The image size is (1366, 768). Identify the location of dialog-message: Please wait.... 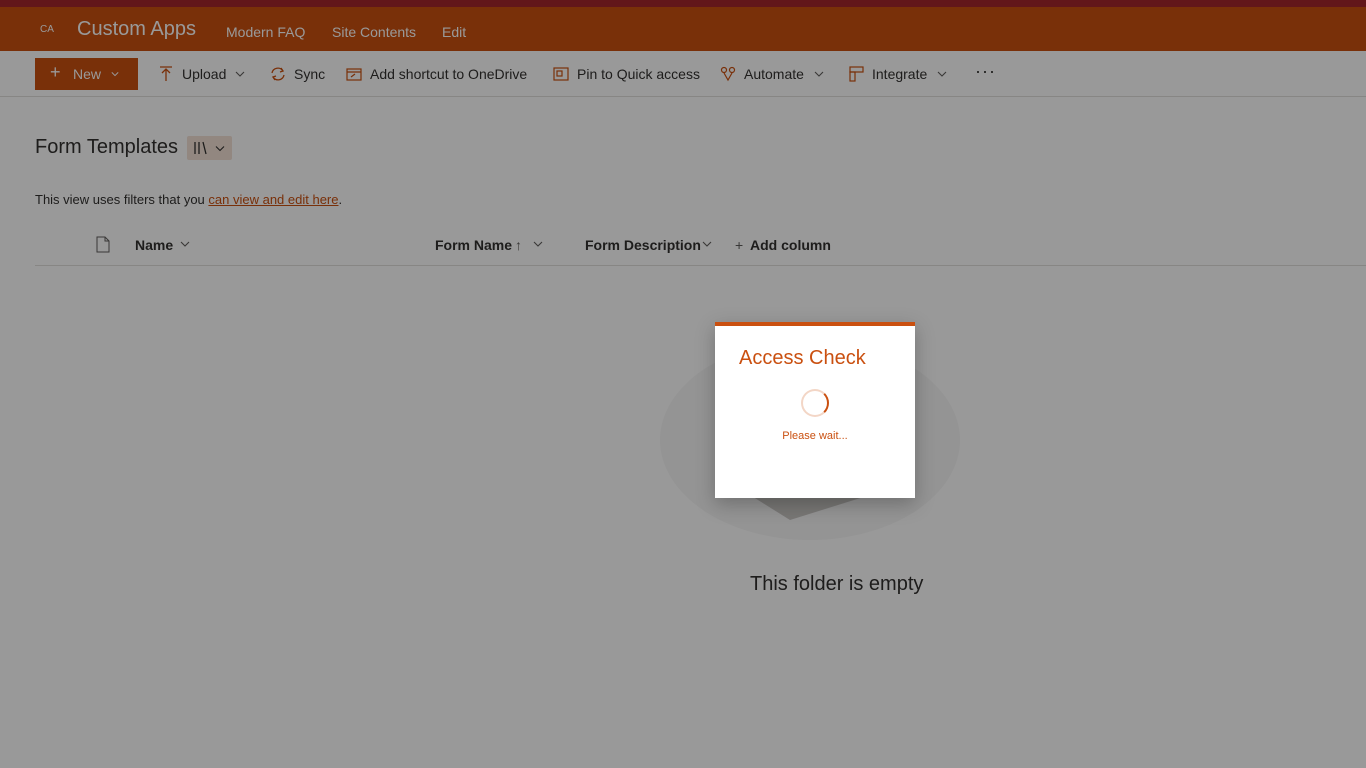
(815, 436).